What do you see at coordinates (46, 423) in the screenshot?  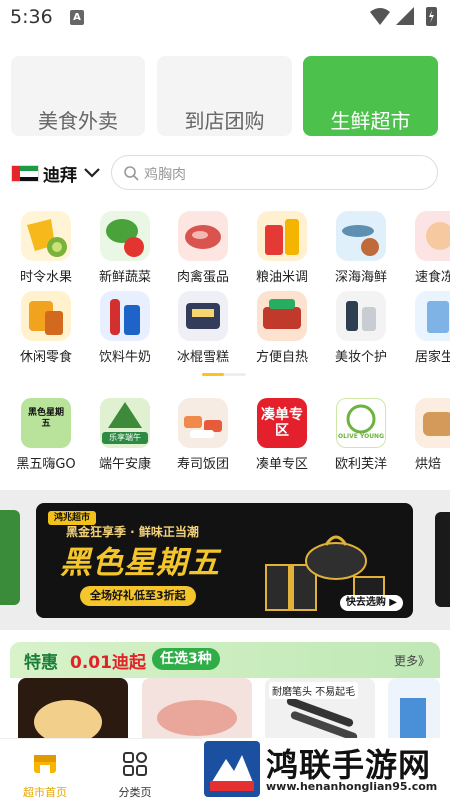 I see `black-friday-icon: 黑色星期五` at bounding box center [46, 423].